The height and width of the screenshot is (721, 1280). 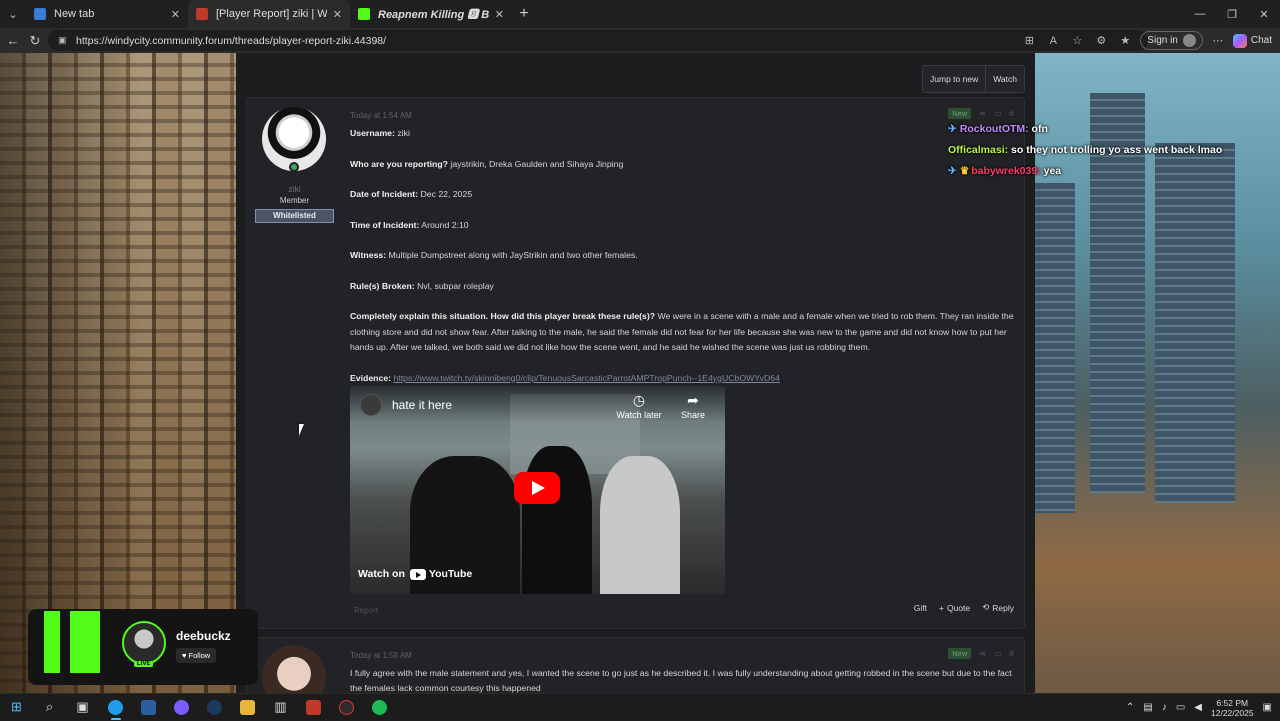 I want to click on read-aloud-icon: A, so click(x=1053, y=41).